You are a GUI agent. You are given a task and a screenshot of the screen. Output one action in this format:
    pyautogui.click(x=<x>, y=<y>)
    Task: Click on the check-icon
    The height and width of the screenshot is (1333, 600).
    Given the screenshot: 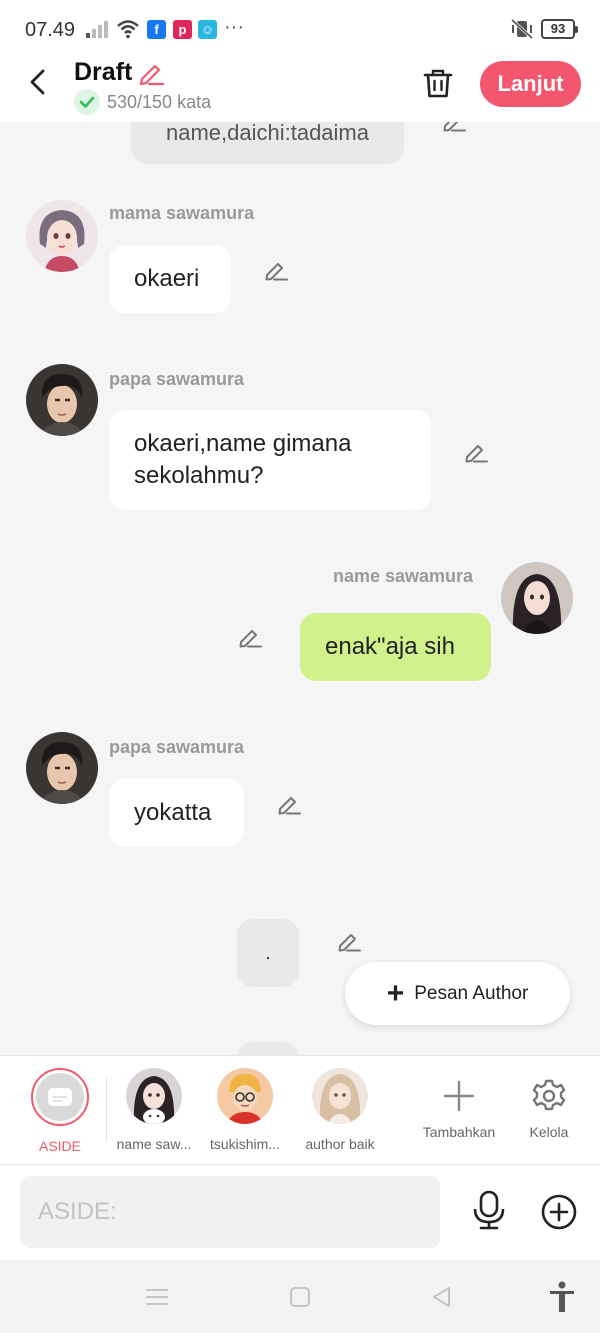 What is the action you would take?
    pyautogui.click(x=87, y=102)
    